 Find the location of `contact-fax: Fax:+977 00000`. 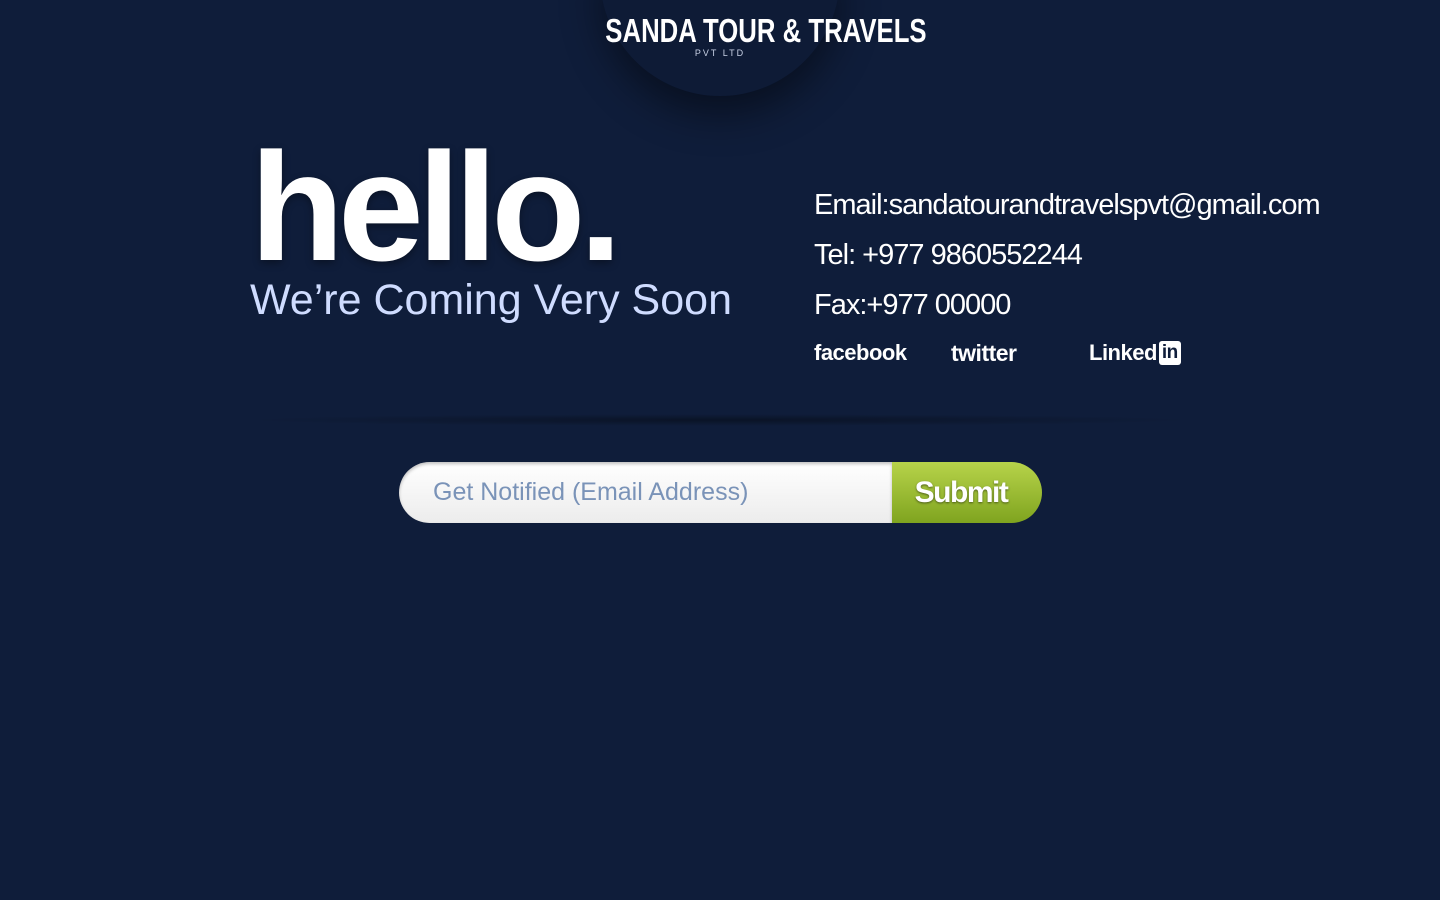

contact-fax: Fax:+977 00000 is located at coordinates (912, 305).